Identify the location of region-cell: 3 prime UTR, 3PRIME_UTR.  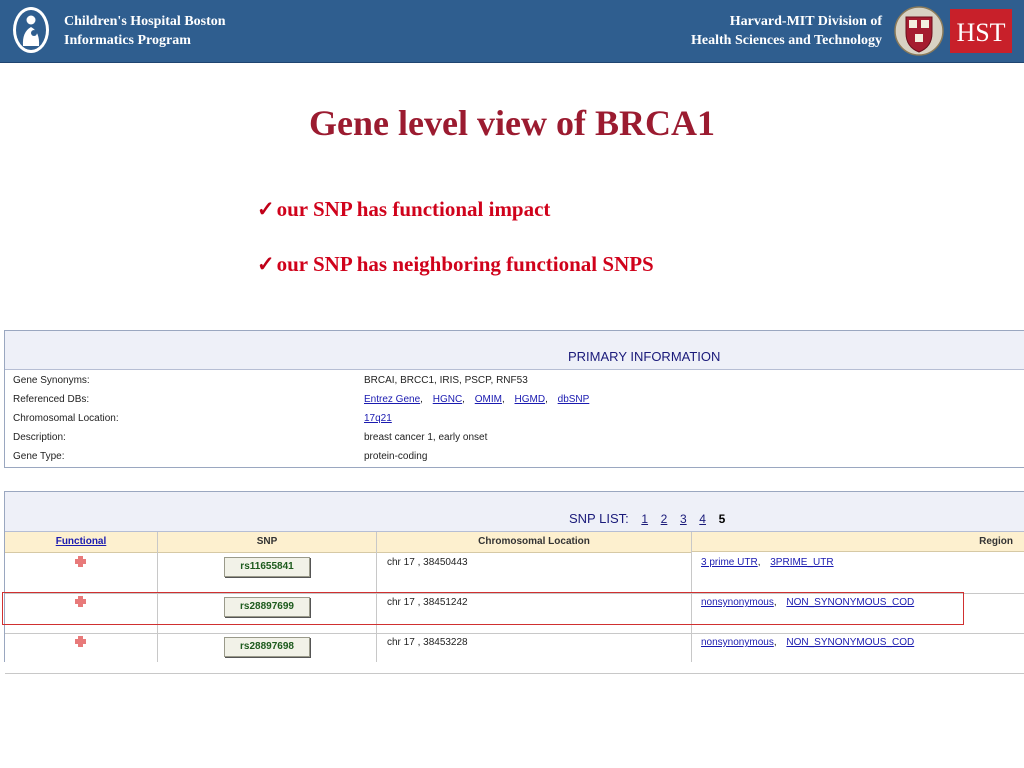
(767, 562).